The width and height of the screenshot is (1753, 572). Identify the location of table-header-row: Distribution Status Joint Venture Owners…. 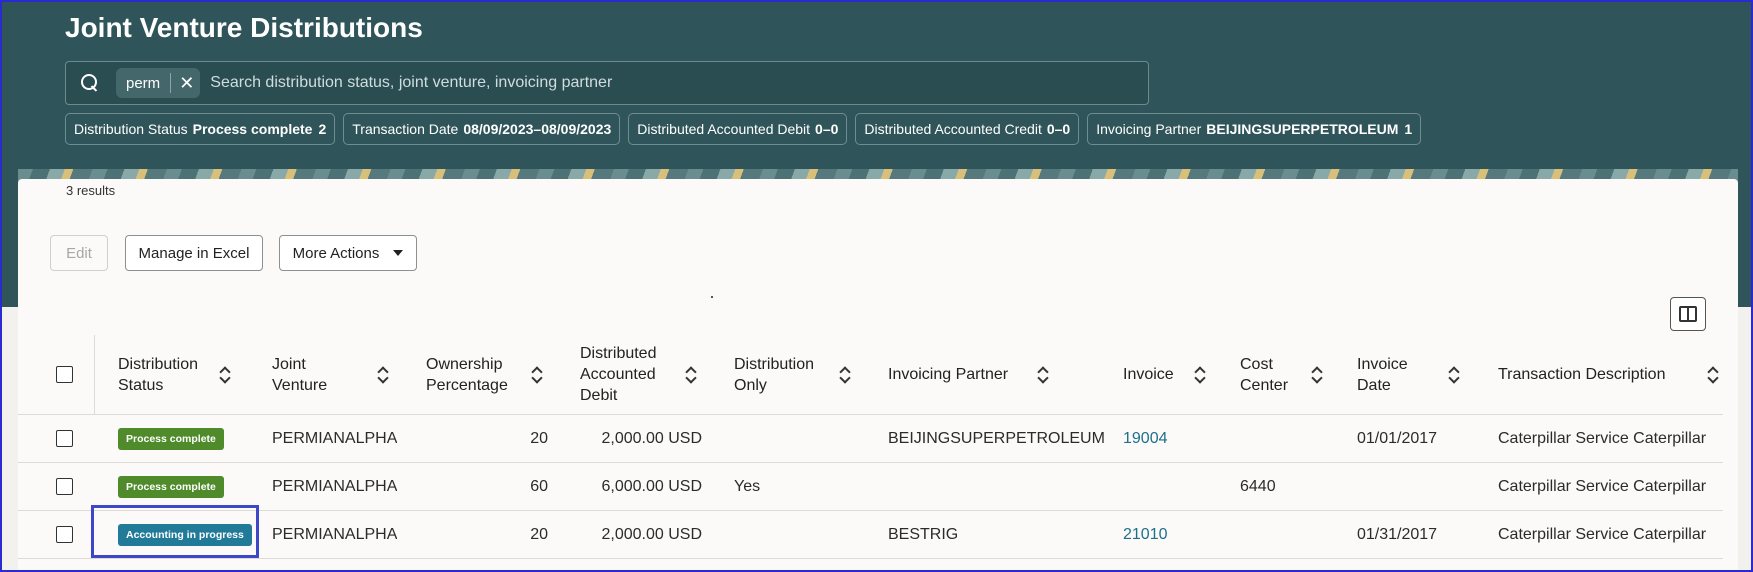
(870, 375).